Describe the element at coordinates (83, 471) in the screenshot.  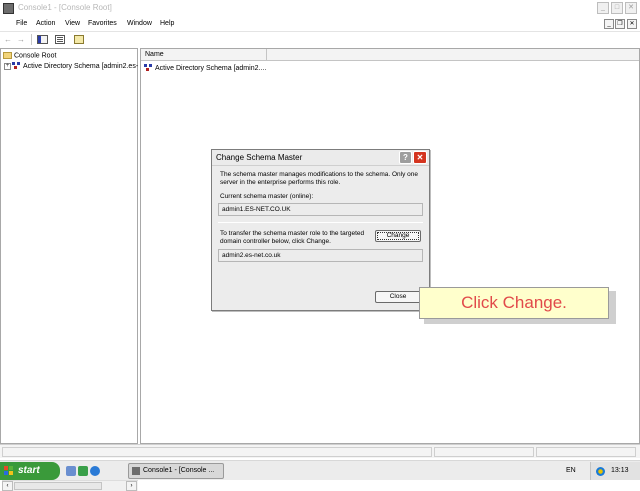
I see `quick-launch-icon` at that location.